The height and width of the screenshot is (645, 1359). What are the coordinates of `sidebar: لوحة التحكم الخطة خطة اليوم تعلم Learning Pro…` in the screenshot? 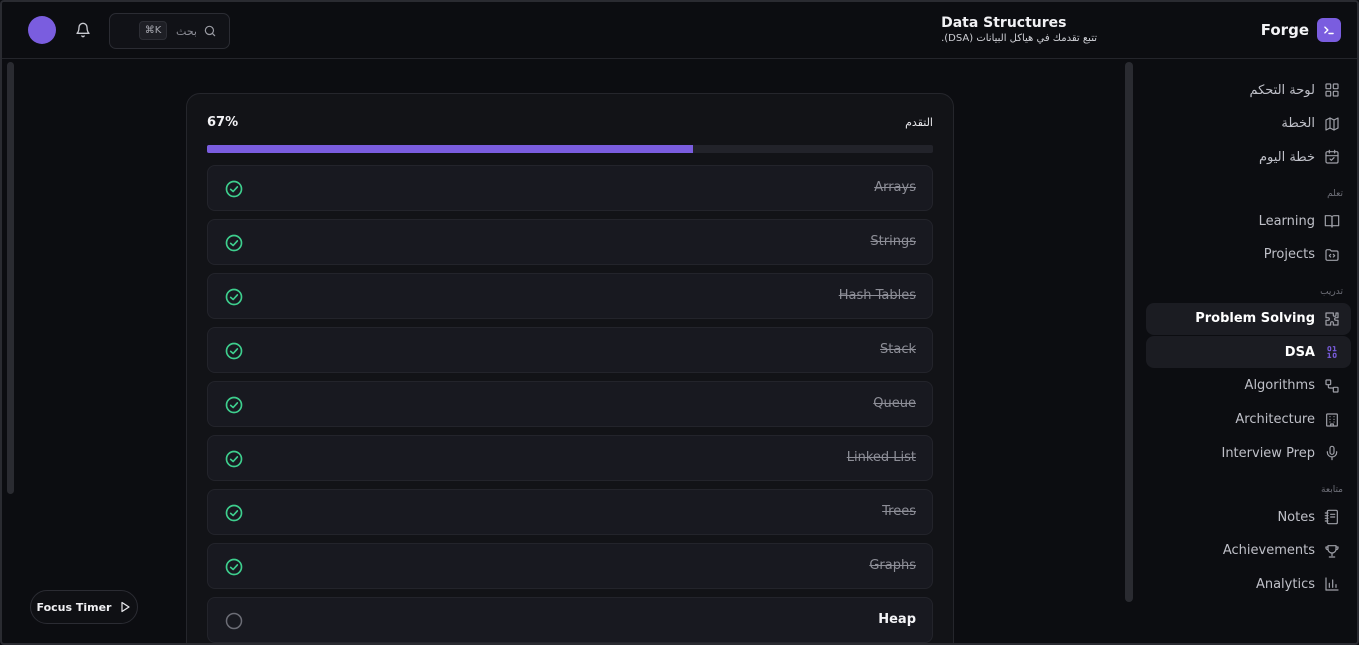 It's located at (1248, 338).